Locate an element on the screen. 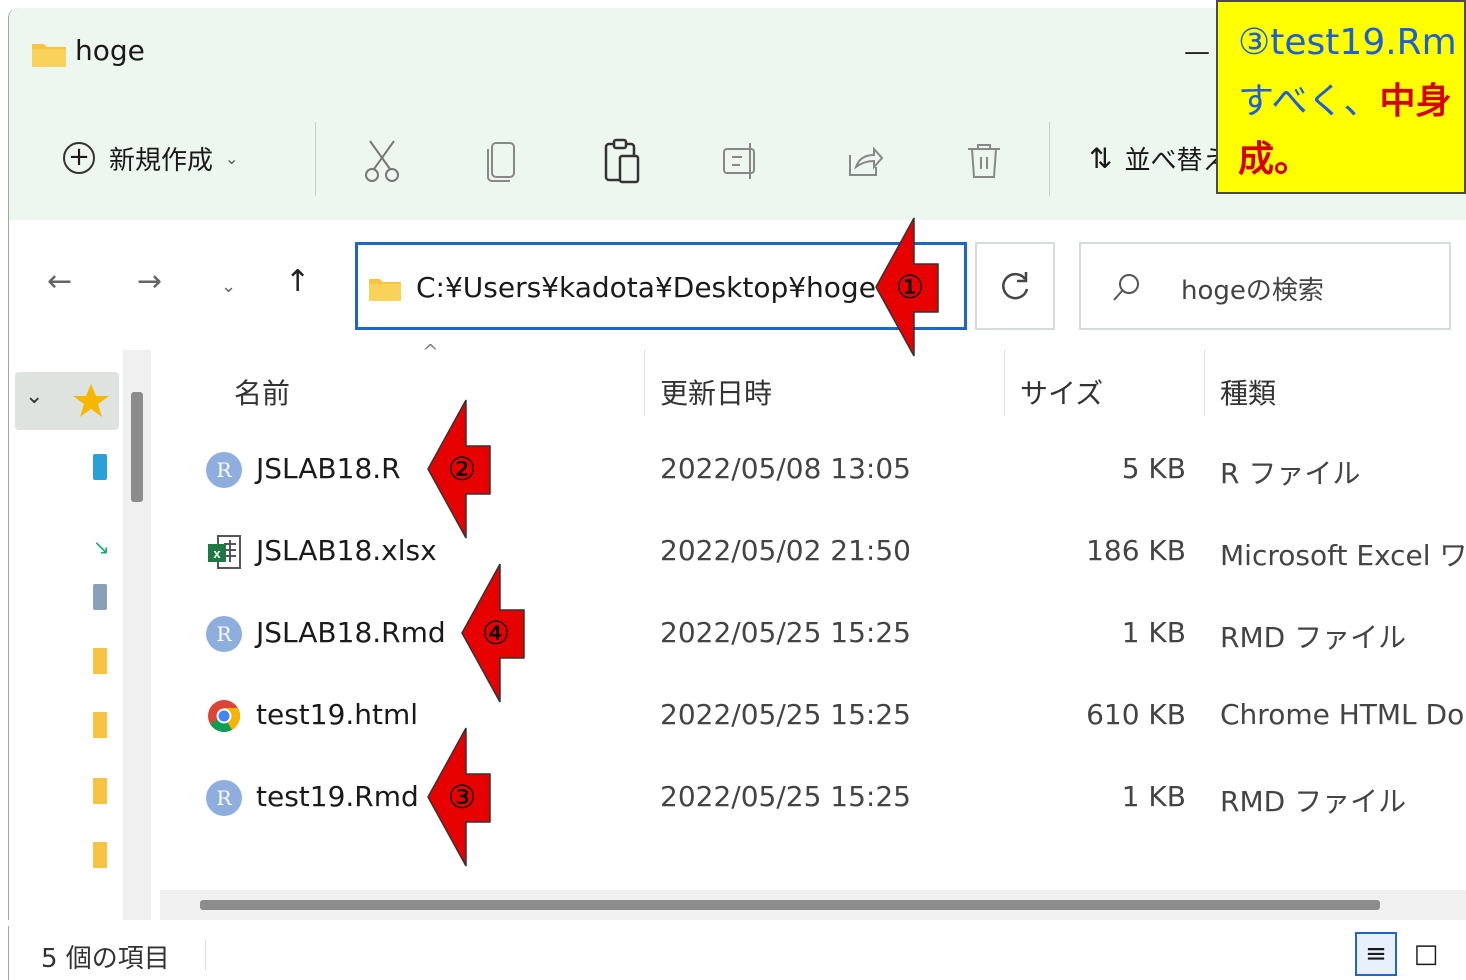 The image size is (1466, 980). documents-nav-icon is located at coordinates (100, 597).